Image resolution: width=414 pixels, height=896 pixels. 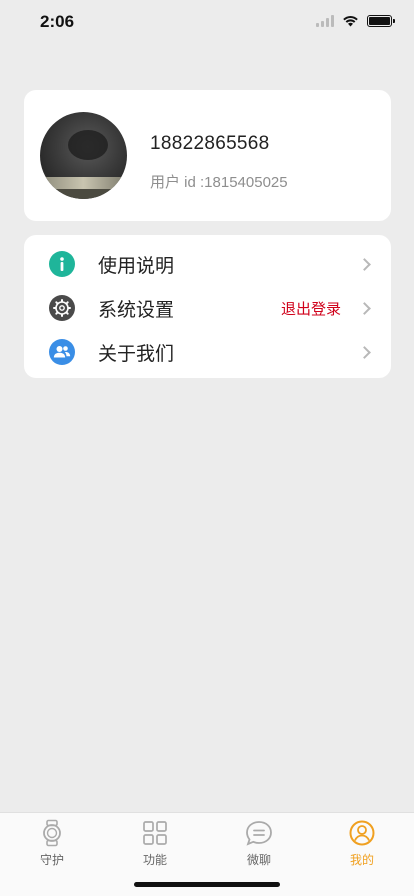 I want to click on menu-item-instructions: 使用说明, so click(x=207, y=264).